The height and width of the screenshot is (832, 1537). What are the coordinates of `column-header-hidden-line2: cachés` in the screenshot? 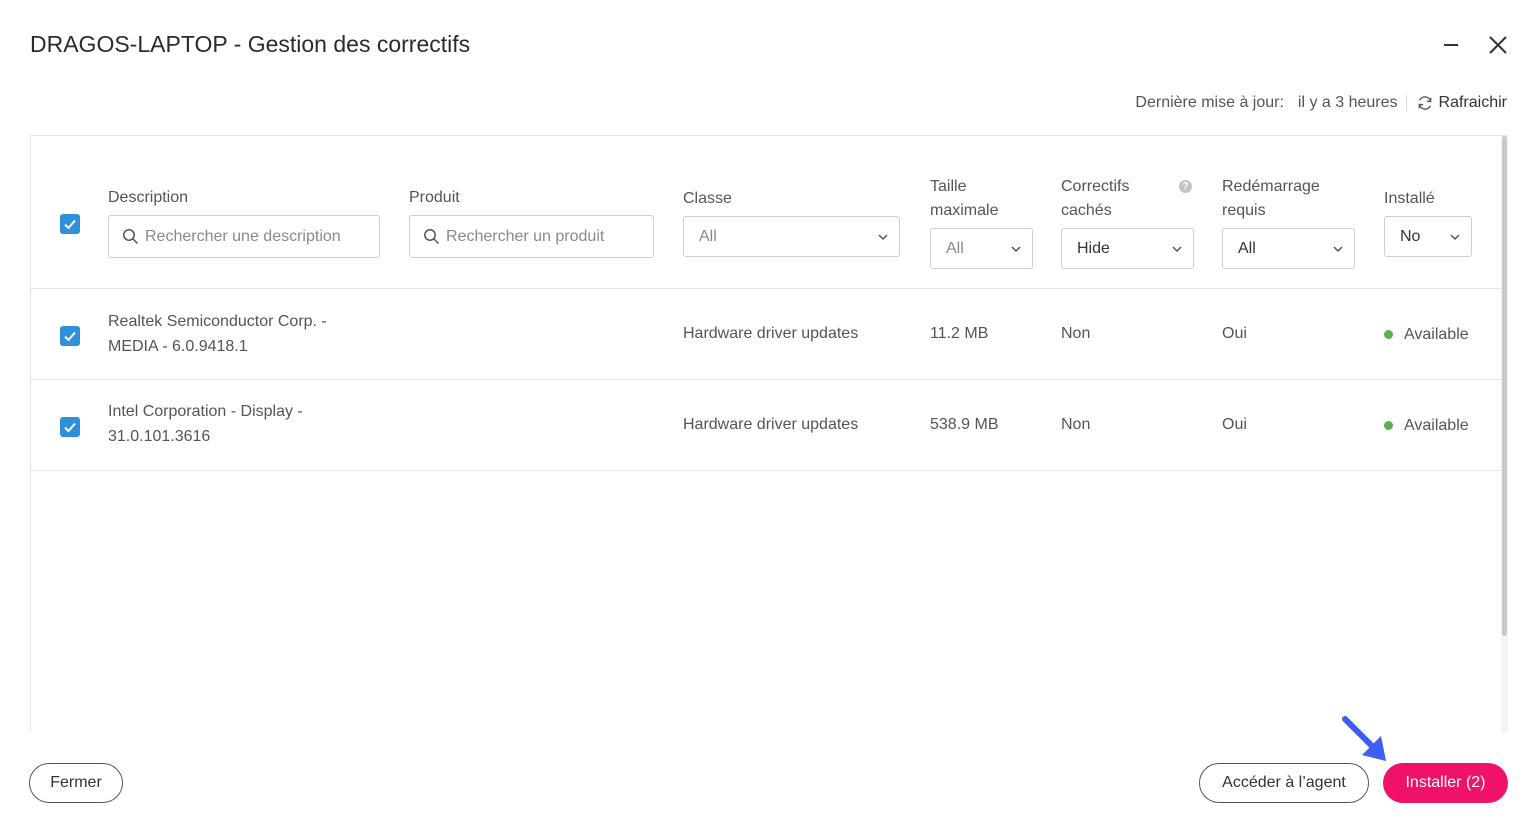 It's located at (1086, 210).